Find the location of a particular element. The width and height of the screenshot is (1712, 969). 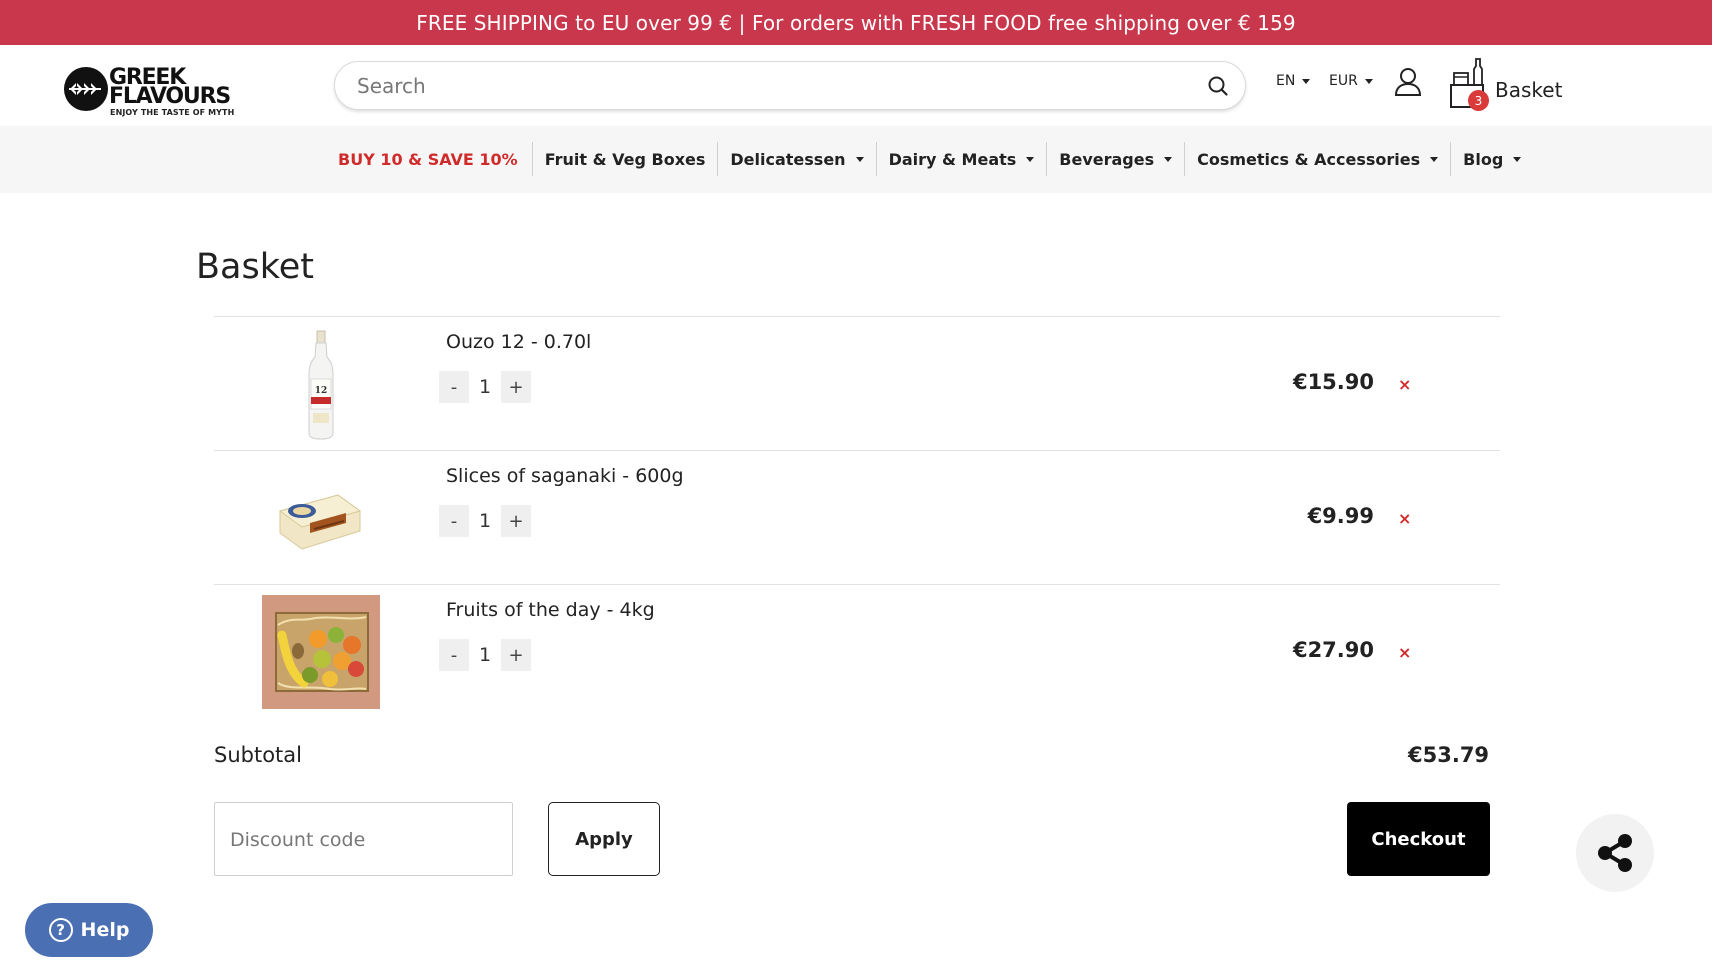

basket-label: Basket is located at coordinates (1529, 90).